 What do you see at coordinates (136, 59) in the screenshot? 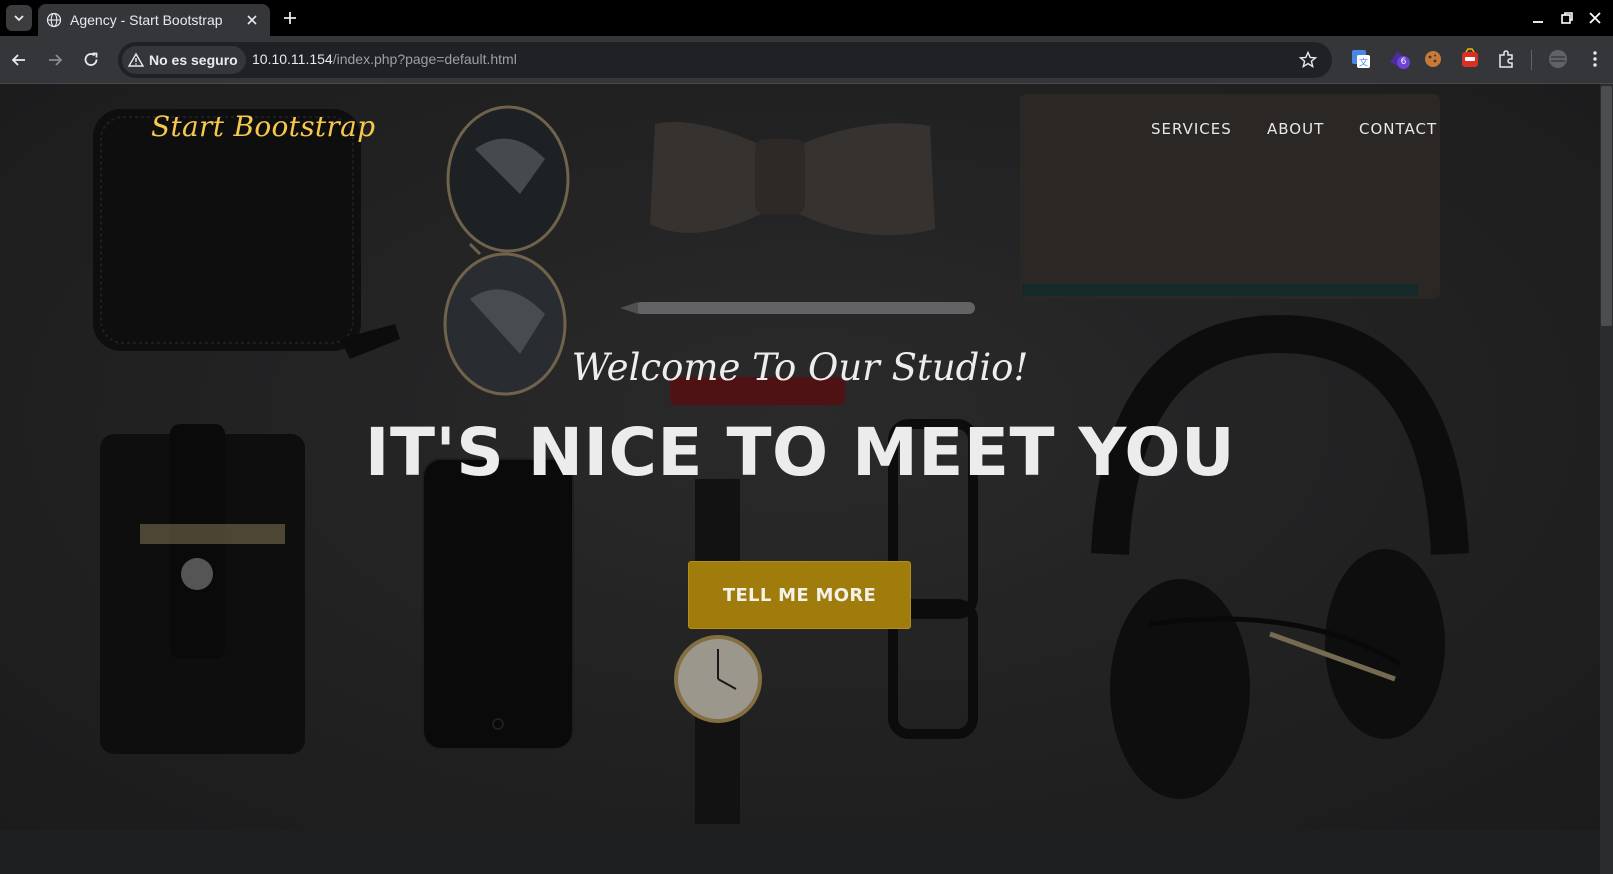
I see `warning-icon` at bounding box center [136, 59].